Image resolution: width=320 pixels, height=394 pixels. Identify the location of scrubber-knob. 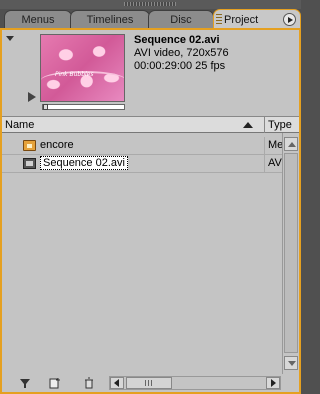
(45, 107).